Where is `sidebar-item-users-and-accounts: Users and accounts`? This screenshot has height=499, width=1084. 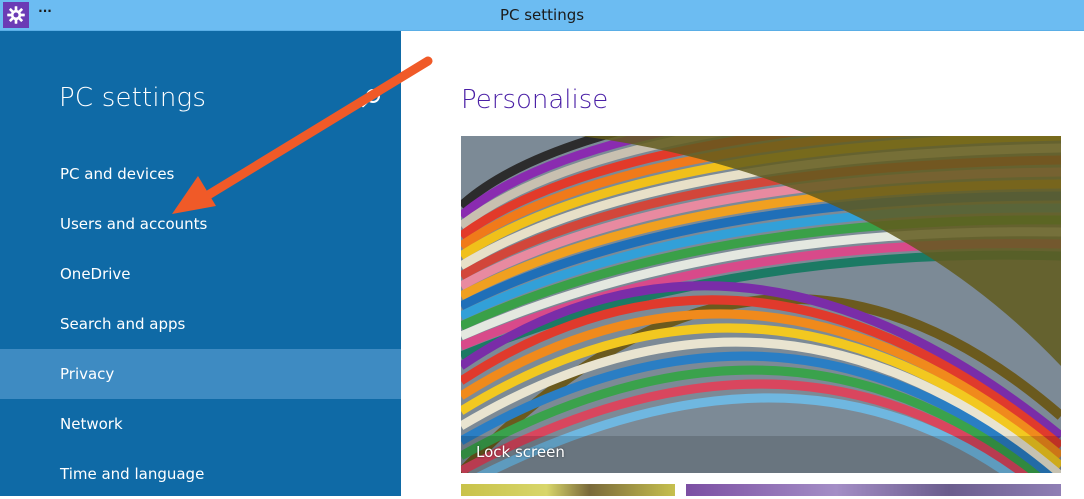
sidebar-item-users-and-accounts: Users and accounts is located at coordinates (200, 224).